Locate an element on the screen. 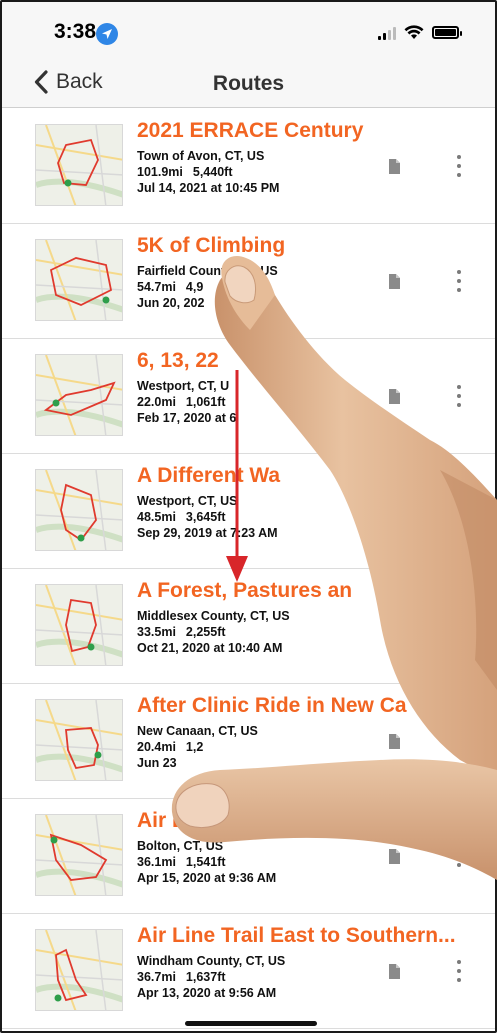 The height and width of the screenshot is (1033, 497). route-elevation: 3,645ft is located at coordinates (205, 517).